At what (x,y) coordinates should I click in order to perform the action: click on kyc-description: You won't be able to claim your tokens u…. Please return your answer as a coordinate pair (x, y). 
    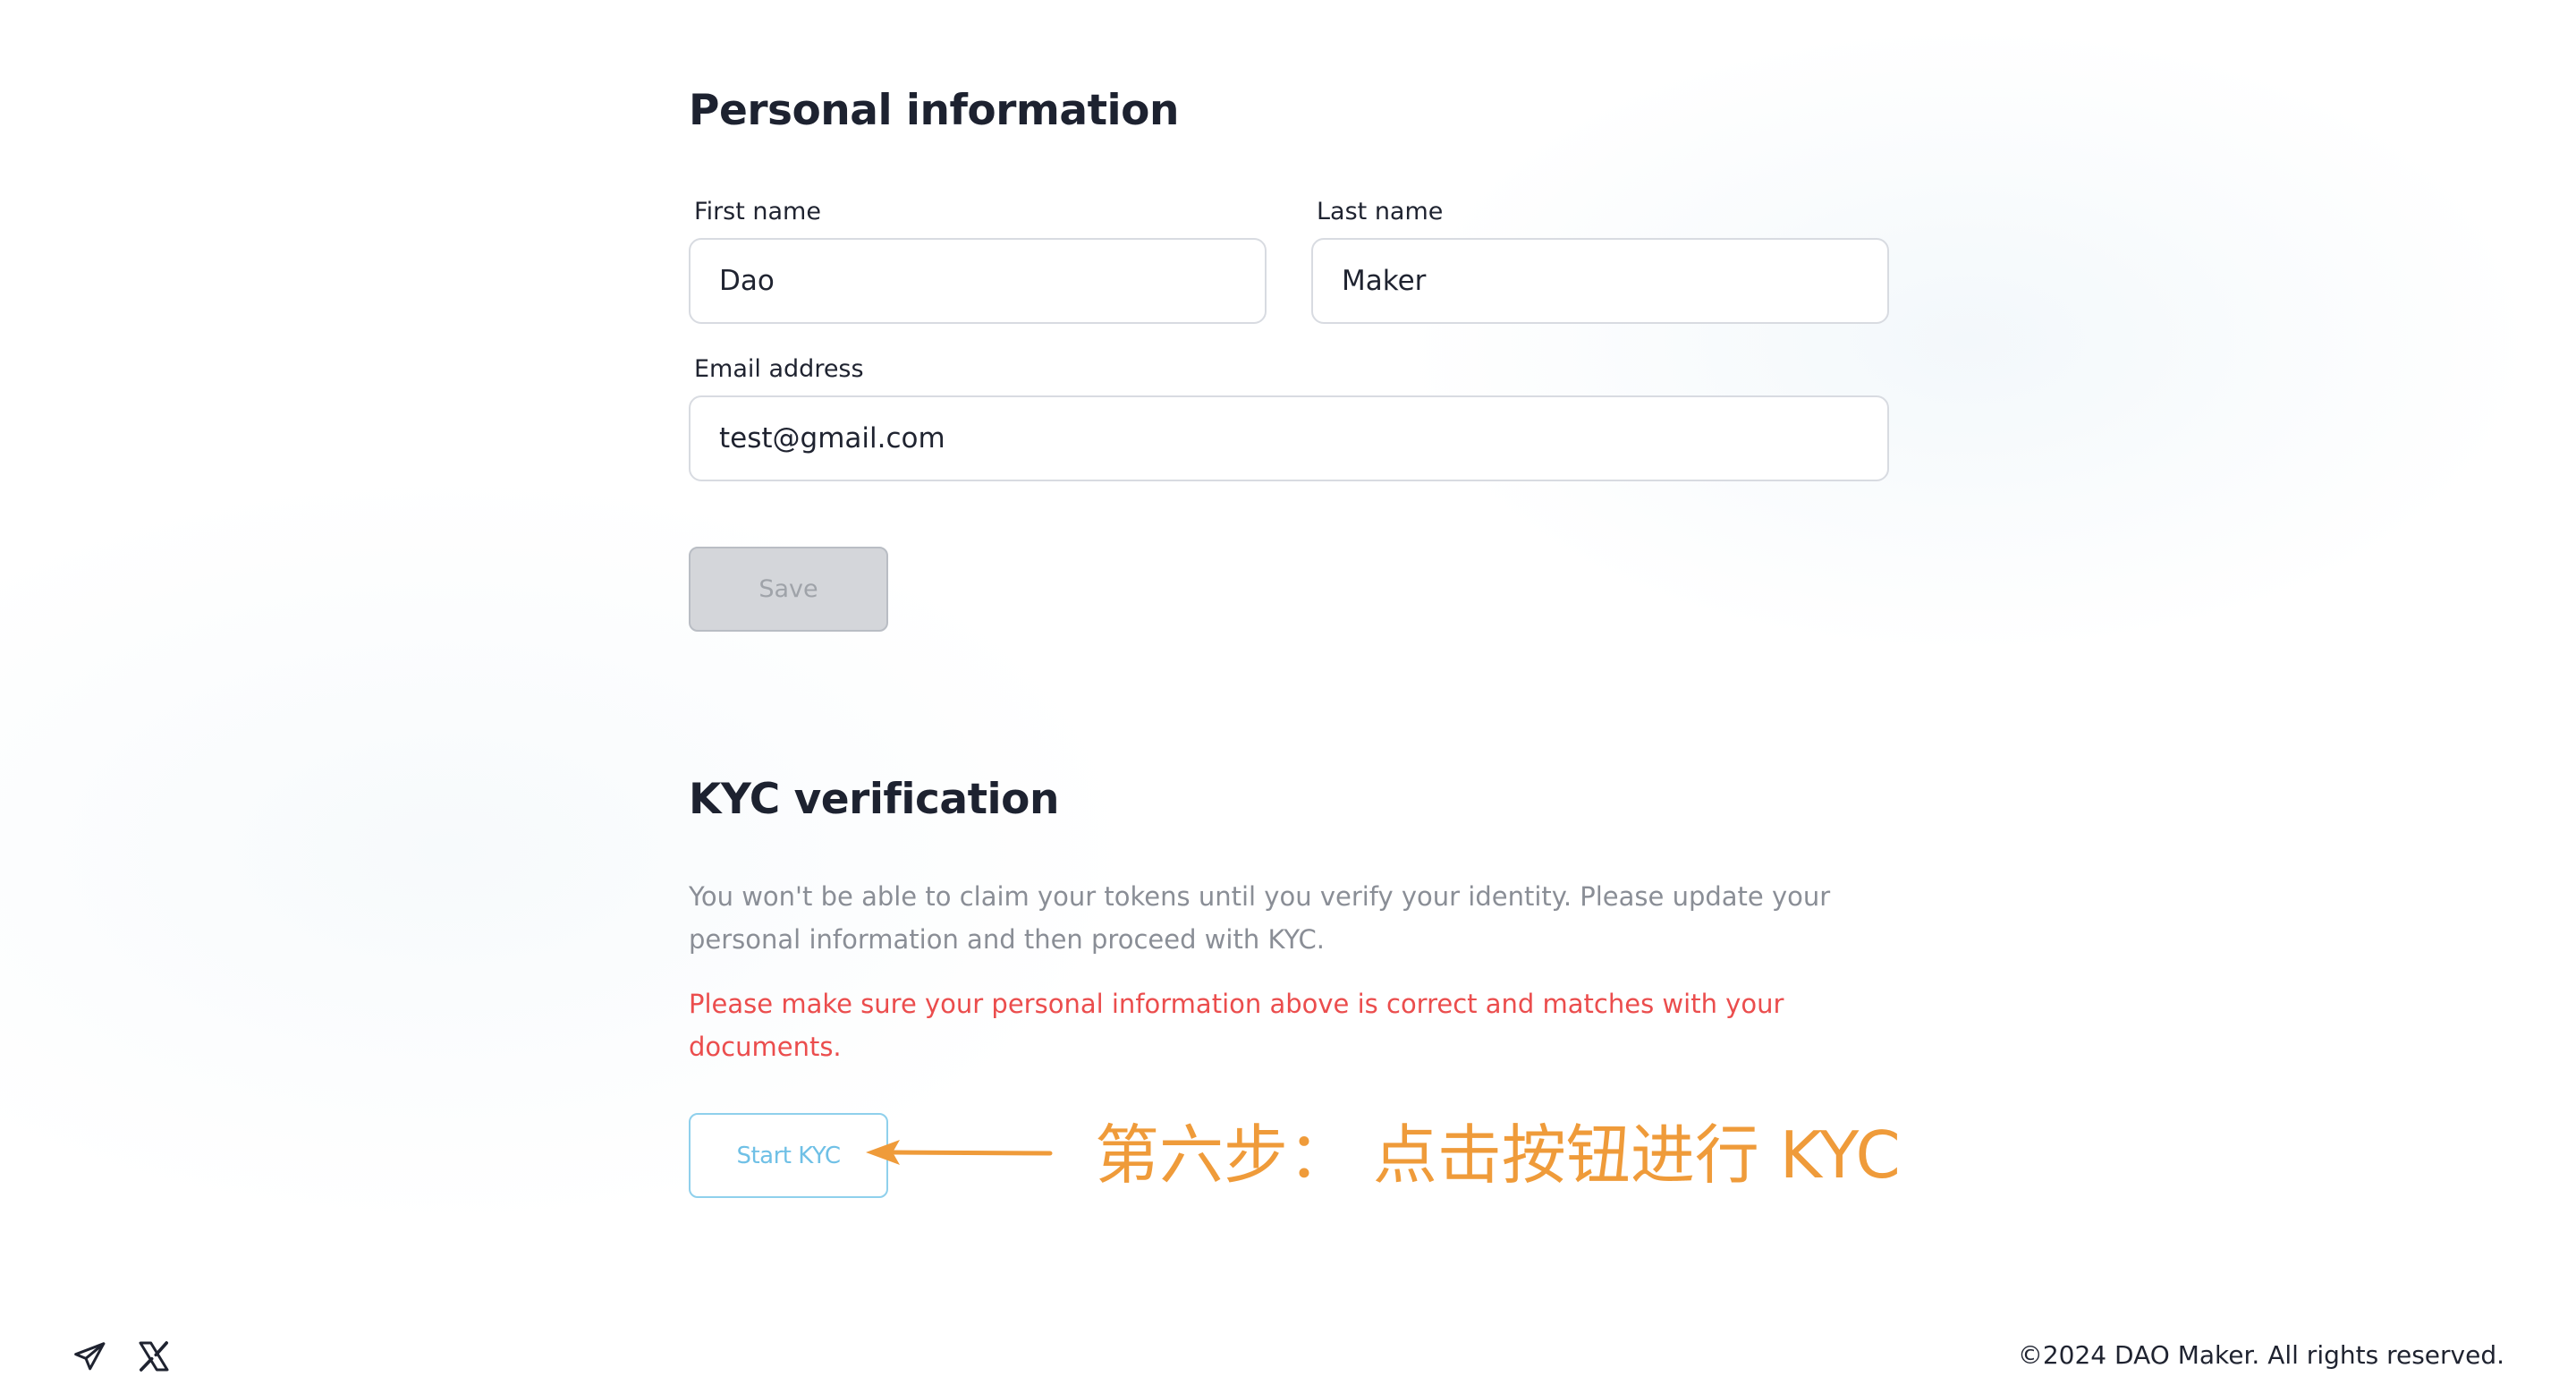
    Looking at the image, I should click on (1260, 918).